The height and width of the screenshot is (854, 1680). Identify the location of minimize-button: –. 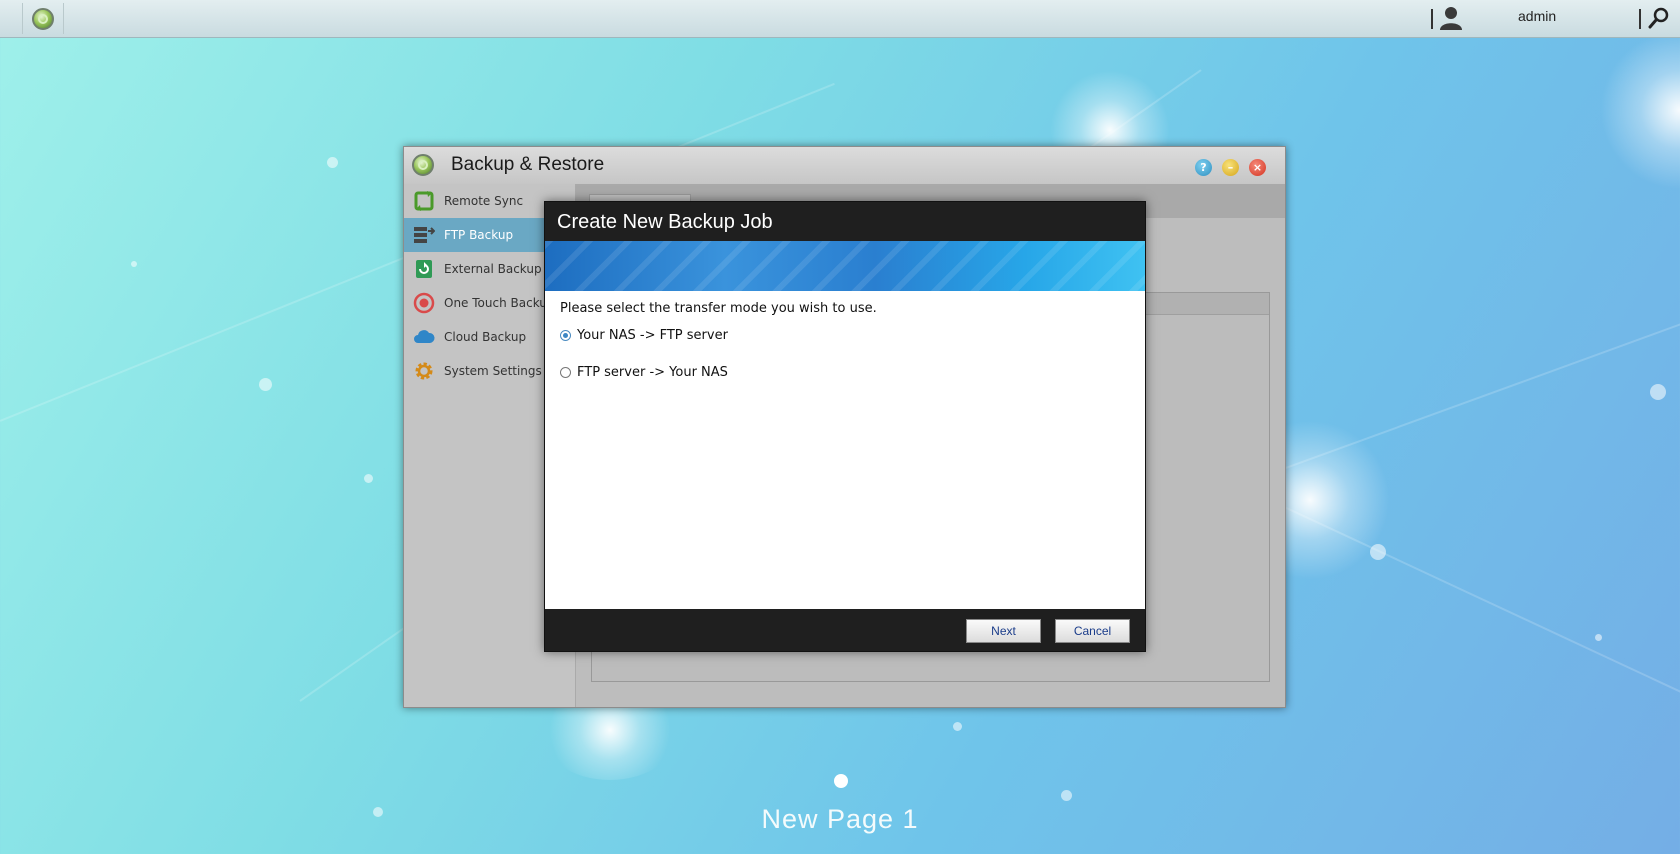
(1230, 167).